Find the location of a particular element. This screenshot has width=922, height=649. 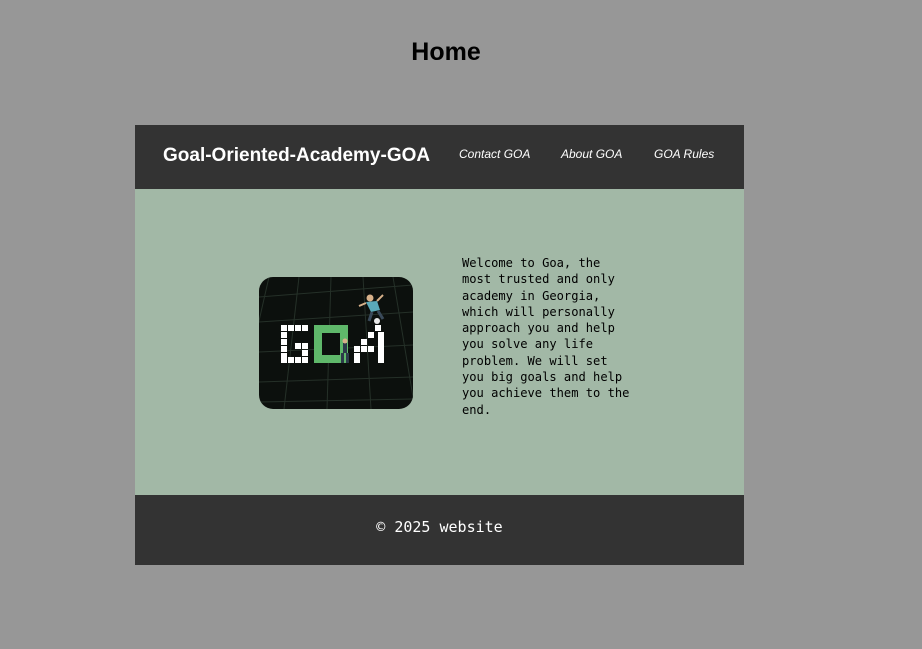

footer: © 2025 website is located at coordinates (439, 530).